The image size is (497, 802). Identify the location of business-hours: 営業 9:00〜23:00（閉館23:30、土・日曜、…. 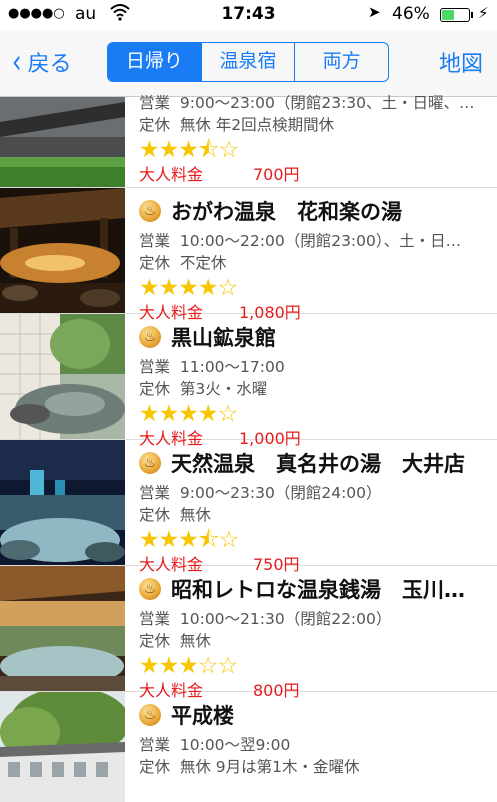
(307, 103).